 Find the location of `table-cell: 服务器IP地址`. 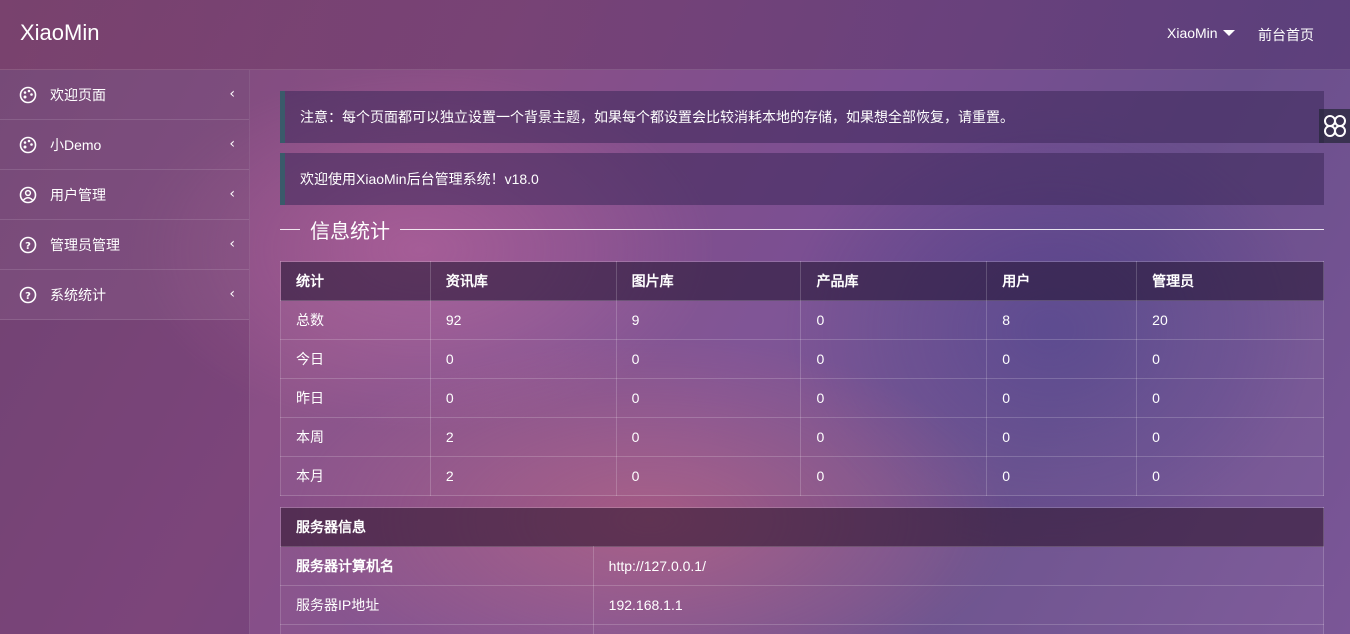

table-cell: 服务器IP地址 is located at coordinates (437, 605).